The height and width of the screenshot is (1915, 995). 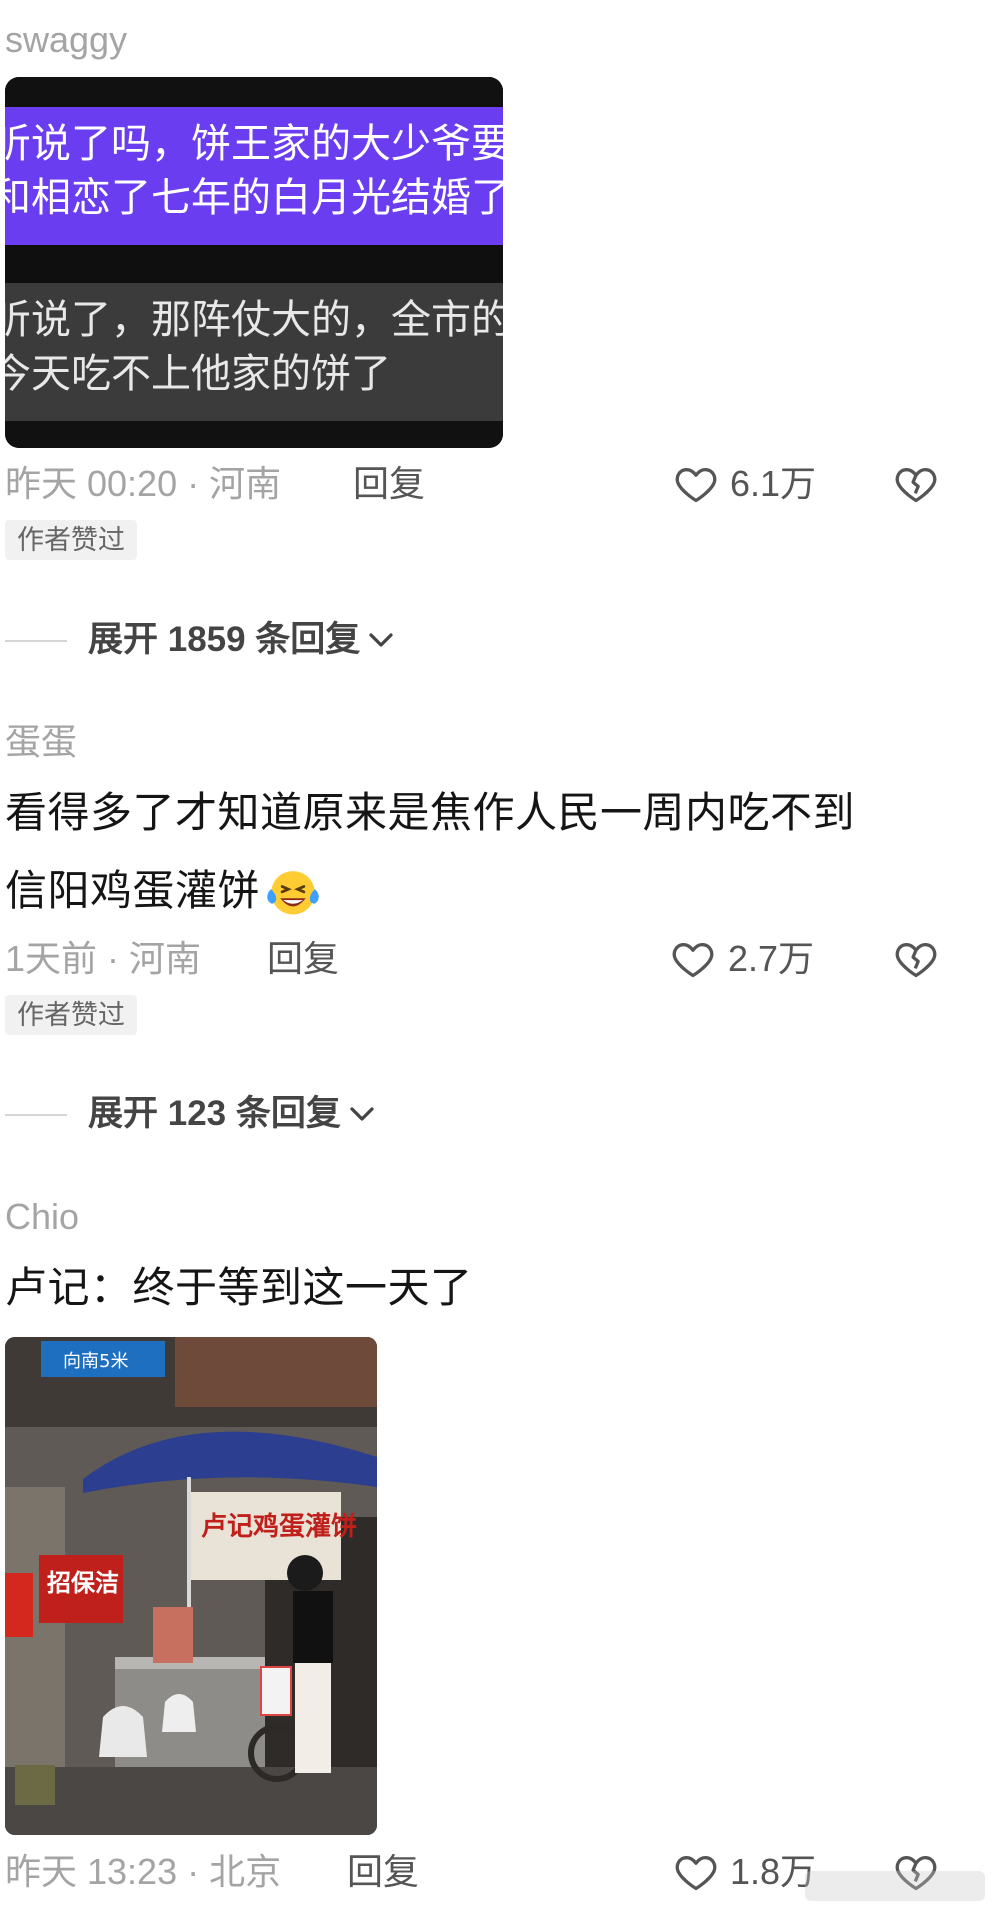 I want to click on image-caption-line: 听说了，那阵仗大的，全市的人, so click(x=254, y=320).